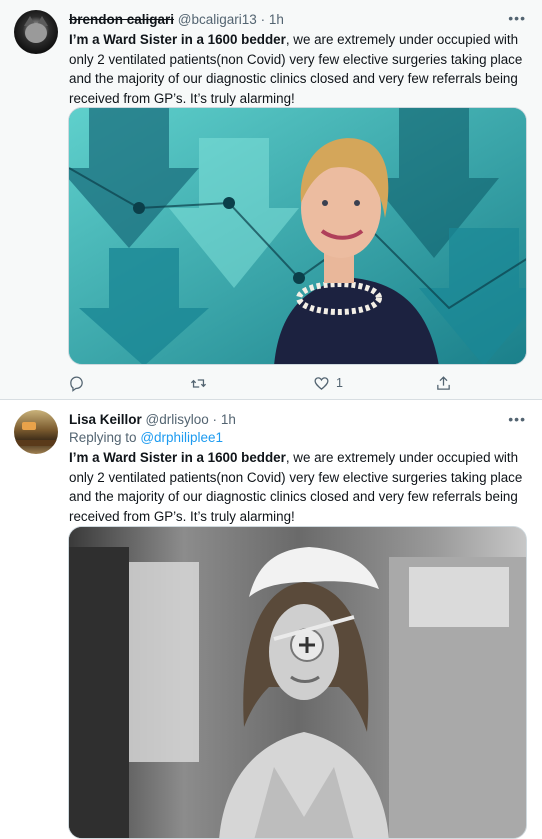 This screenshot has width=542, height=839. What do you see at coordinates (103, 437) in the screenshot?
I see `replying-to-label: Replying to` at bounding box center [103, 437].